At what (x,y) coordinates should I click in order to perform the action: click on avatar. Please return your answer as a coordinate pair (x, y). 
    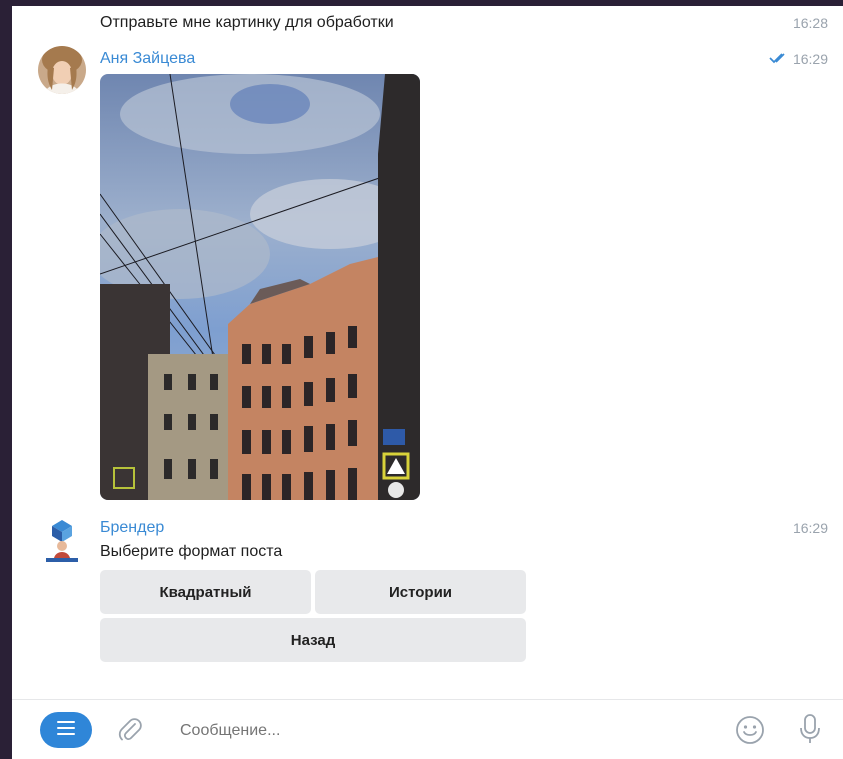
    Looking at the image, I should click on (62, 70).